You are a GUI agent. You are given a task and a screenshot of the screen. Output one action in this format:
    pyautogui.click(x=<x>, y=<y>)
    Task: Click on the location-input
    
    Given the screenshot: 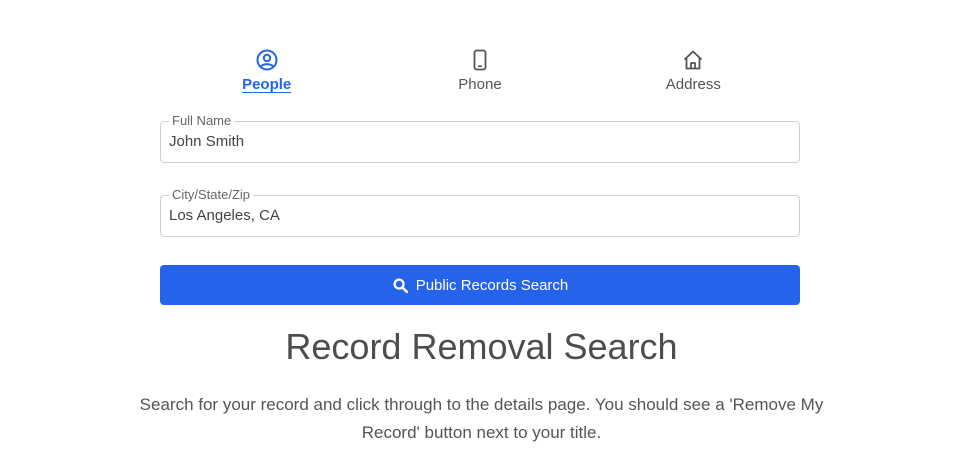 What is the action you would take?
    pyautogui.click(x=469, y=215)
    